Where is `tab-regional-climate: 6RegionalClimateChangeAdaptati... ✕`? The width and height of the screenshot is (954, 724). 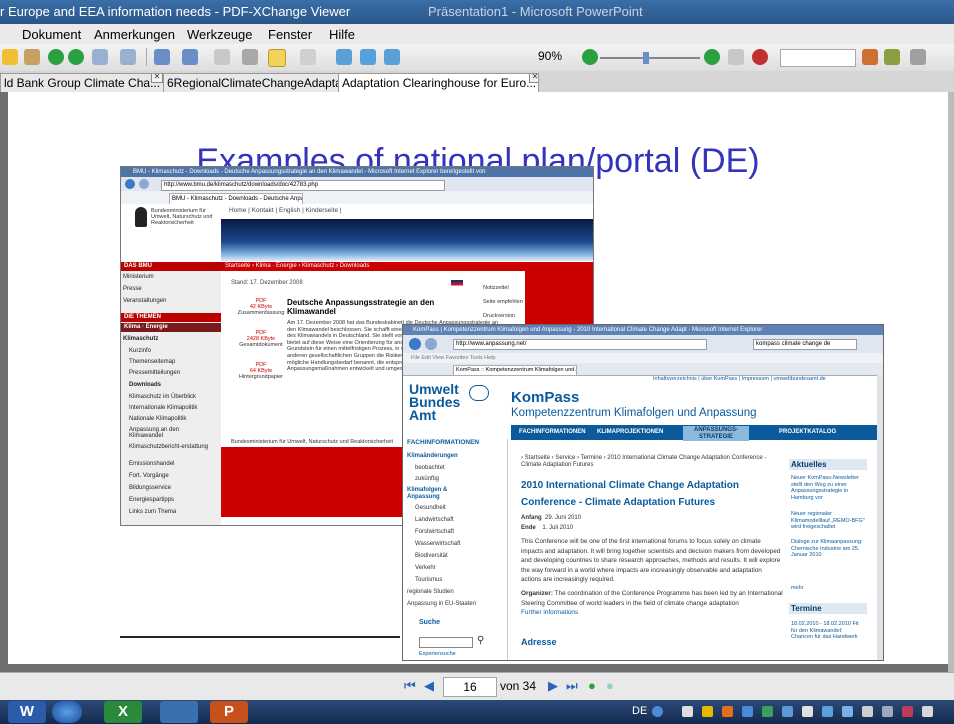
tab-regional-climate: 6RegionalClimateChangeAdaptati... ✕ is located at coordinates (251, 82).